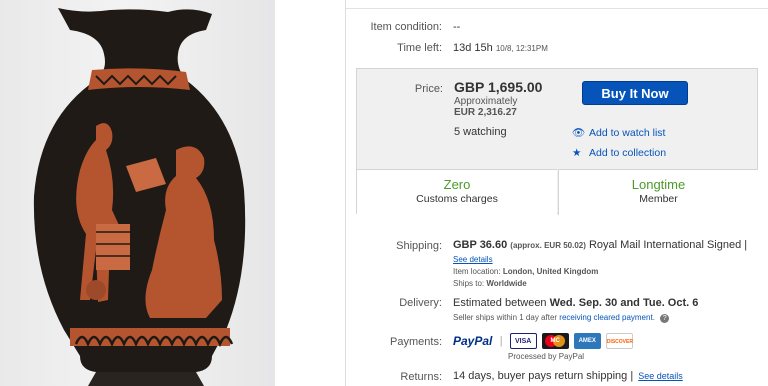  I want to click on ships-to-label: Ships to:, so click(469, 283).